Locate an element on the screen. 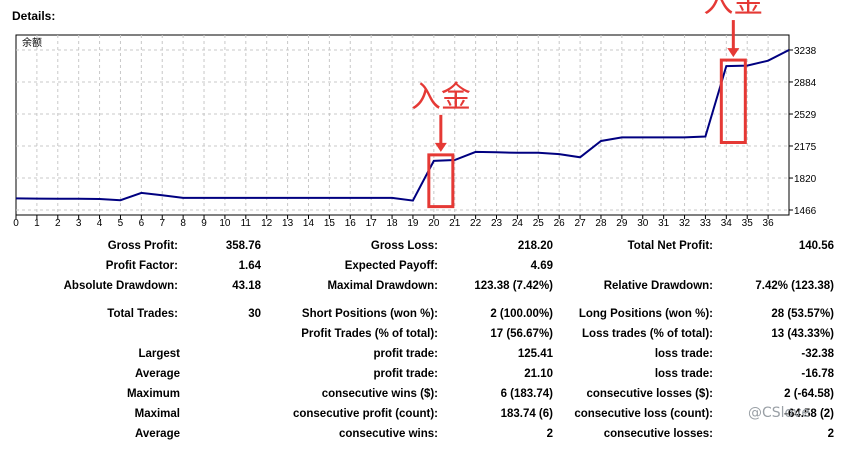 The width and height of the screenshot is (844, 452). average-label: Average is located at coordinates (157, 374).